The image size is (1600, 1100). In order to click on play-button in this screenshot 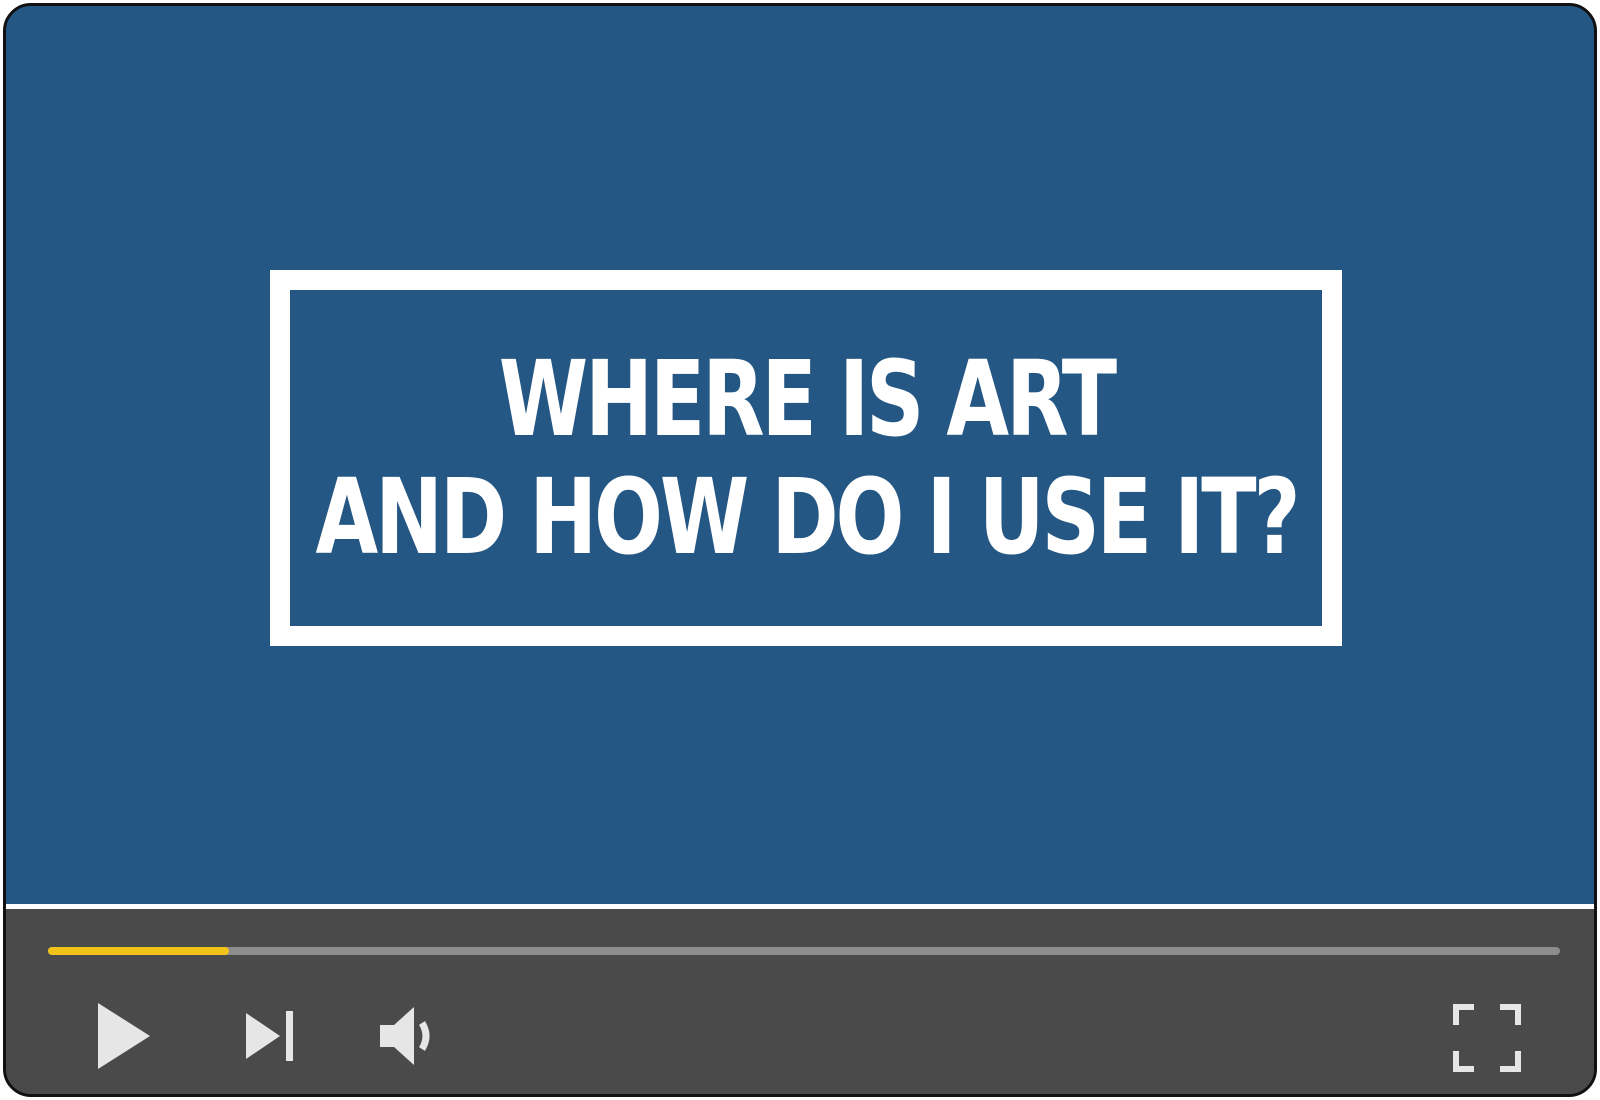, I will do `click(124, 1036)`.